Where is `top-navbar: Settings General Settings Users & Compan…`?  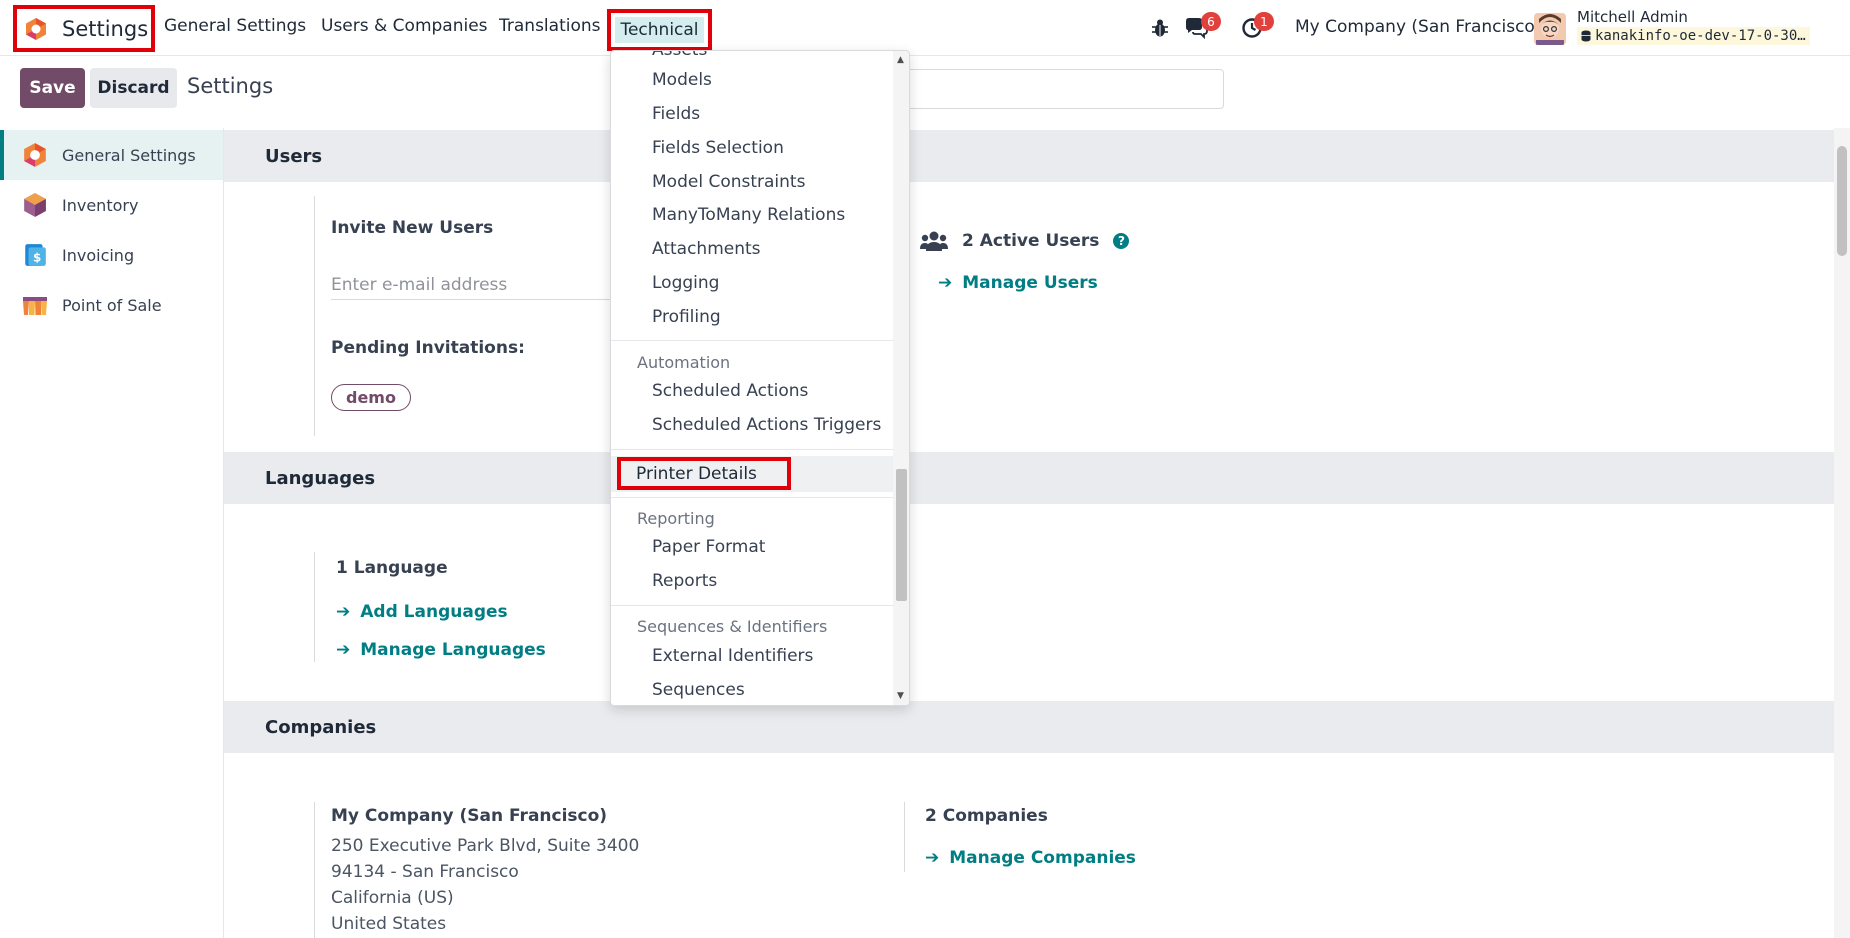
top-navbar: Settings General Settings Users & Compan… is located at coordinates (925, 28).